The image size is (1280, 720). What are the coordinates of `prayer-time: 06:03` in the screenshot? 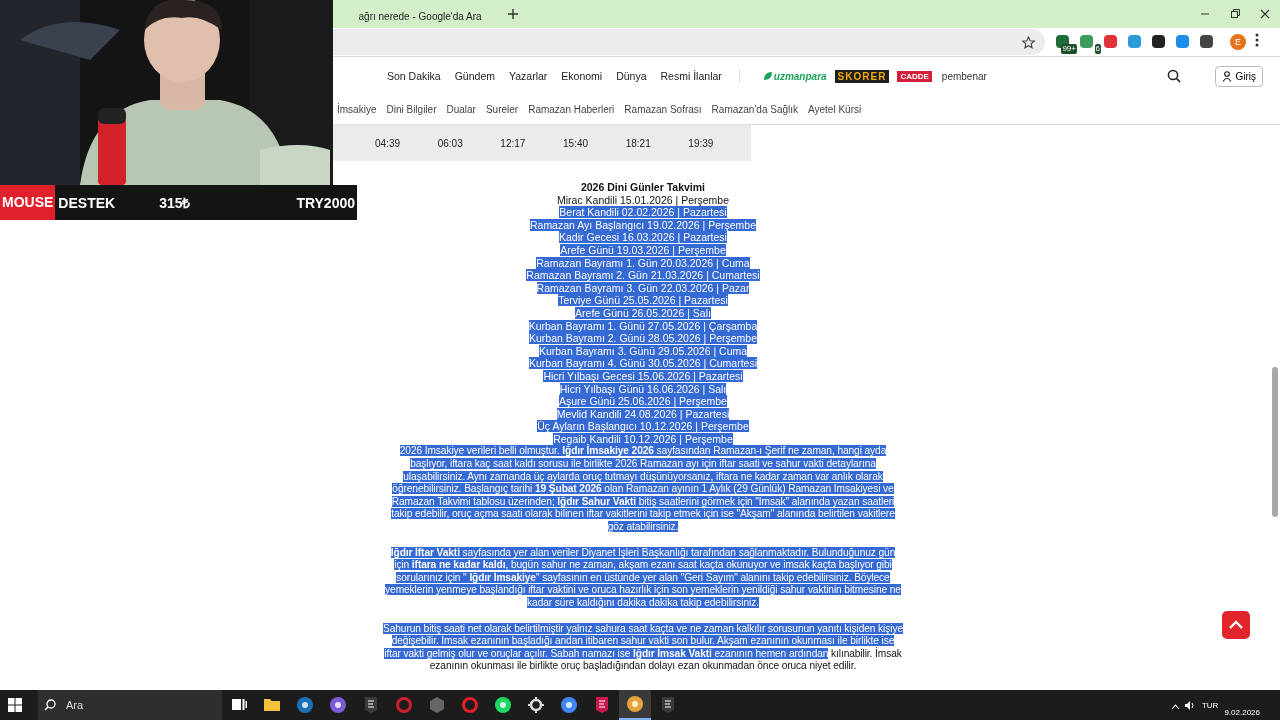 It's located at (450, 143).